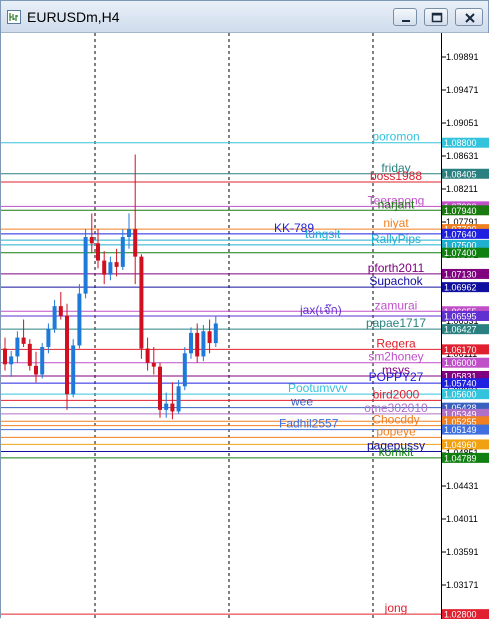 The width and height of the screenshot is (489, 619). What do you see at coordinates (462, 552) in the screenshot?
I see `axis-tick-label: 1.03591` at bounding box center [462, 552].